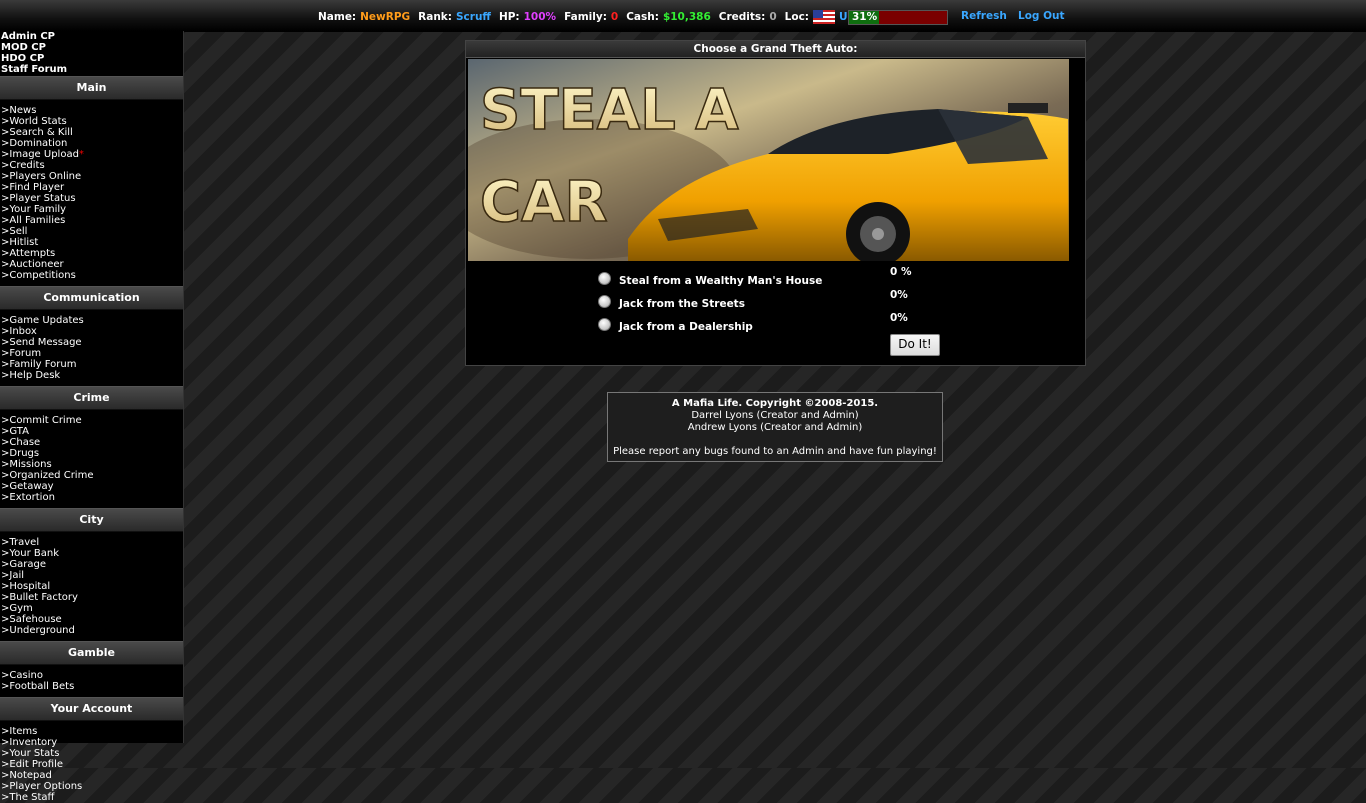 The image size is (1366, 803). I want to click on sidebar-item-underground: >Underground, so click(91, 630).